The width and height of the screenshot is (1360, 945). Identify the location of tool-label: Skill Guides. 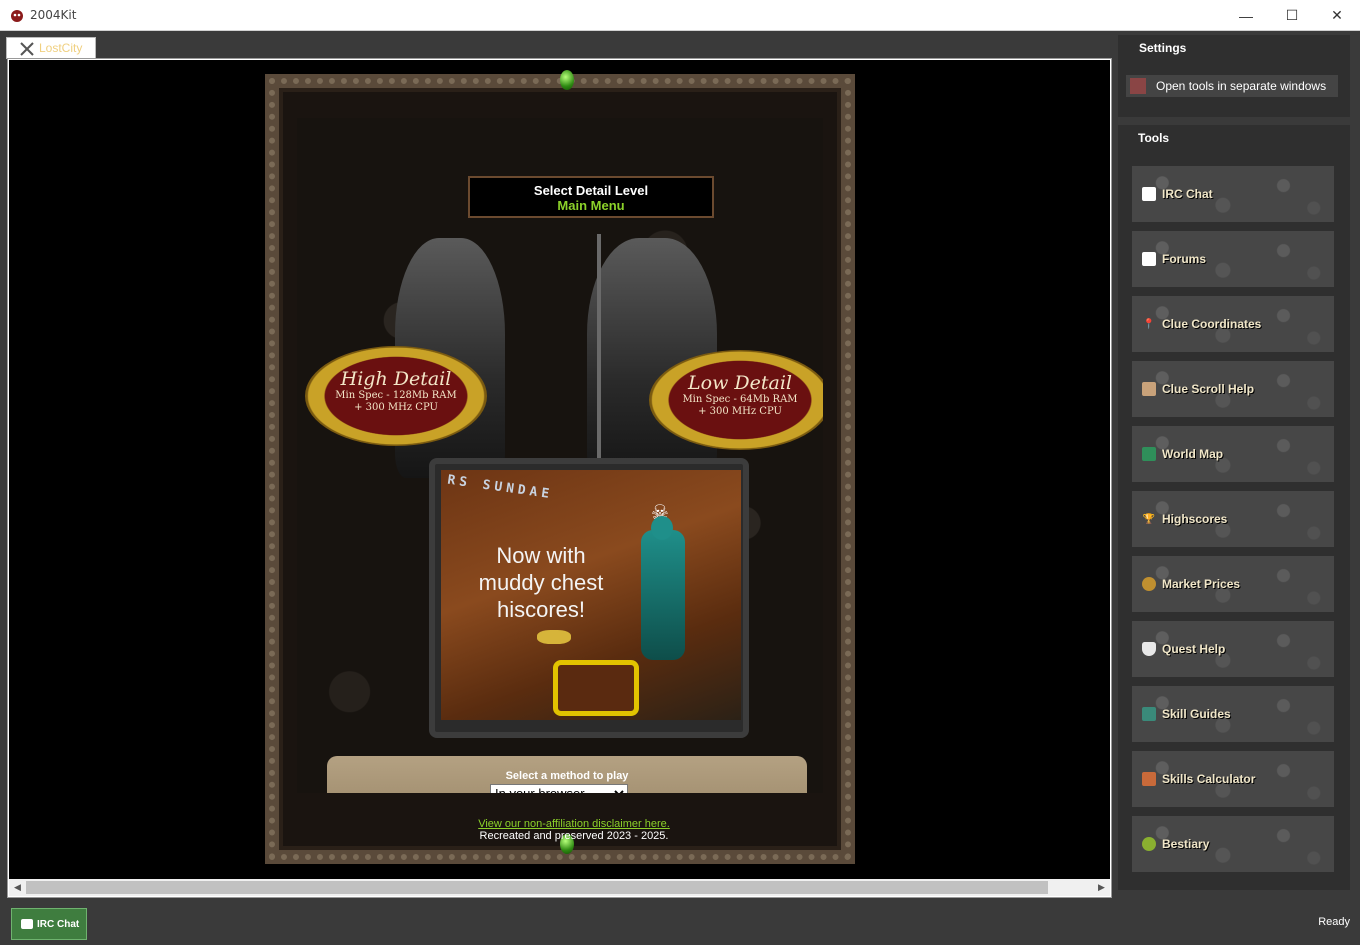
(1196, 714).